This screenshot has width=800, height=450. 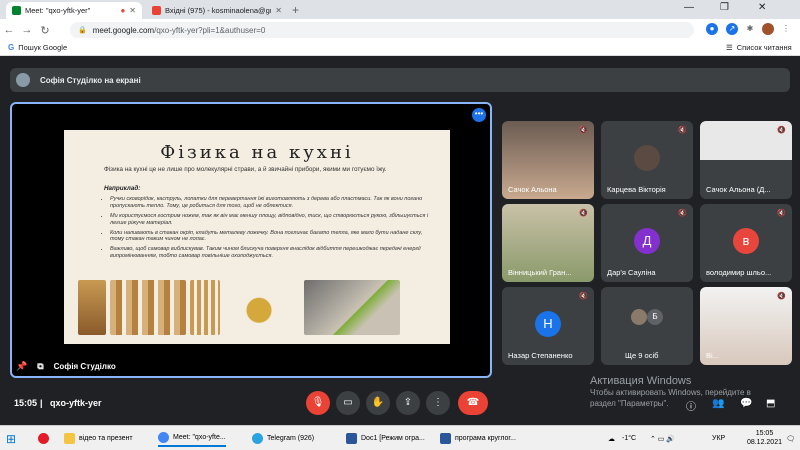 I want to click on weather-temp: -1°C, so click(x=629, y=438).